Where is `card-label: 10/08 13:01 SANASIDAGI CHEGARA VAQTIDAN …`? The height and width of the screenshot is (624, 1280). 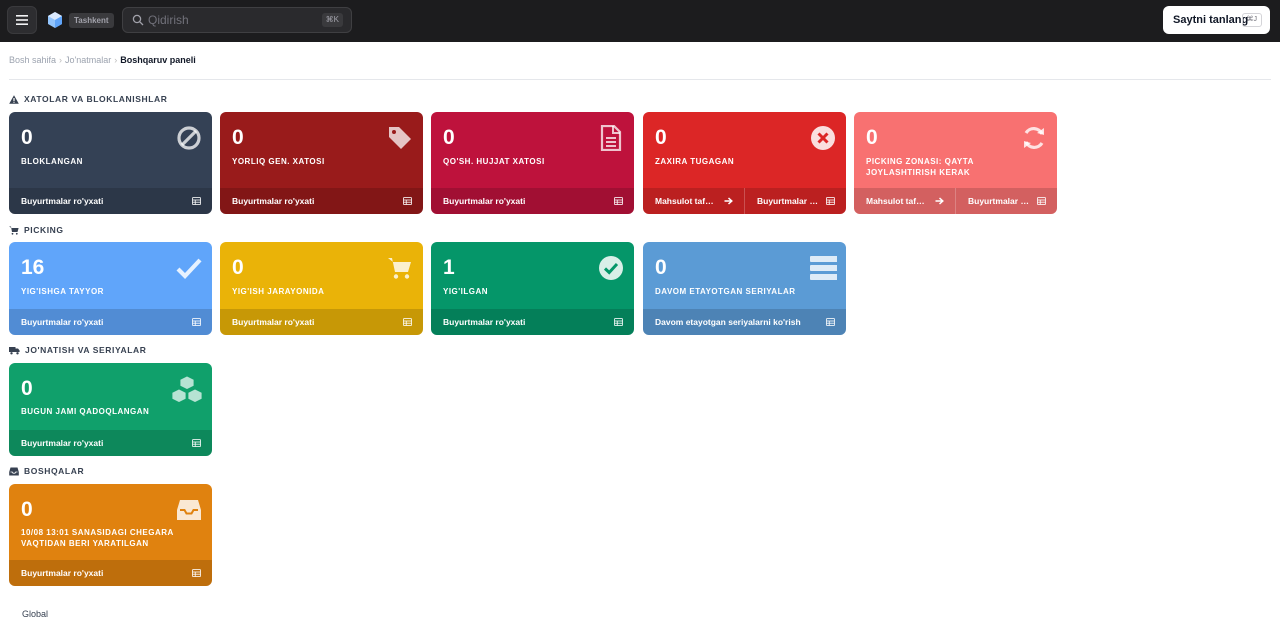
card-label: 10/08 13:01 SANASIDAGI CHEGARA VAQTIDAN … is located at coordinates (97, 538).